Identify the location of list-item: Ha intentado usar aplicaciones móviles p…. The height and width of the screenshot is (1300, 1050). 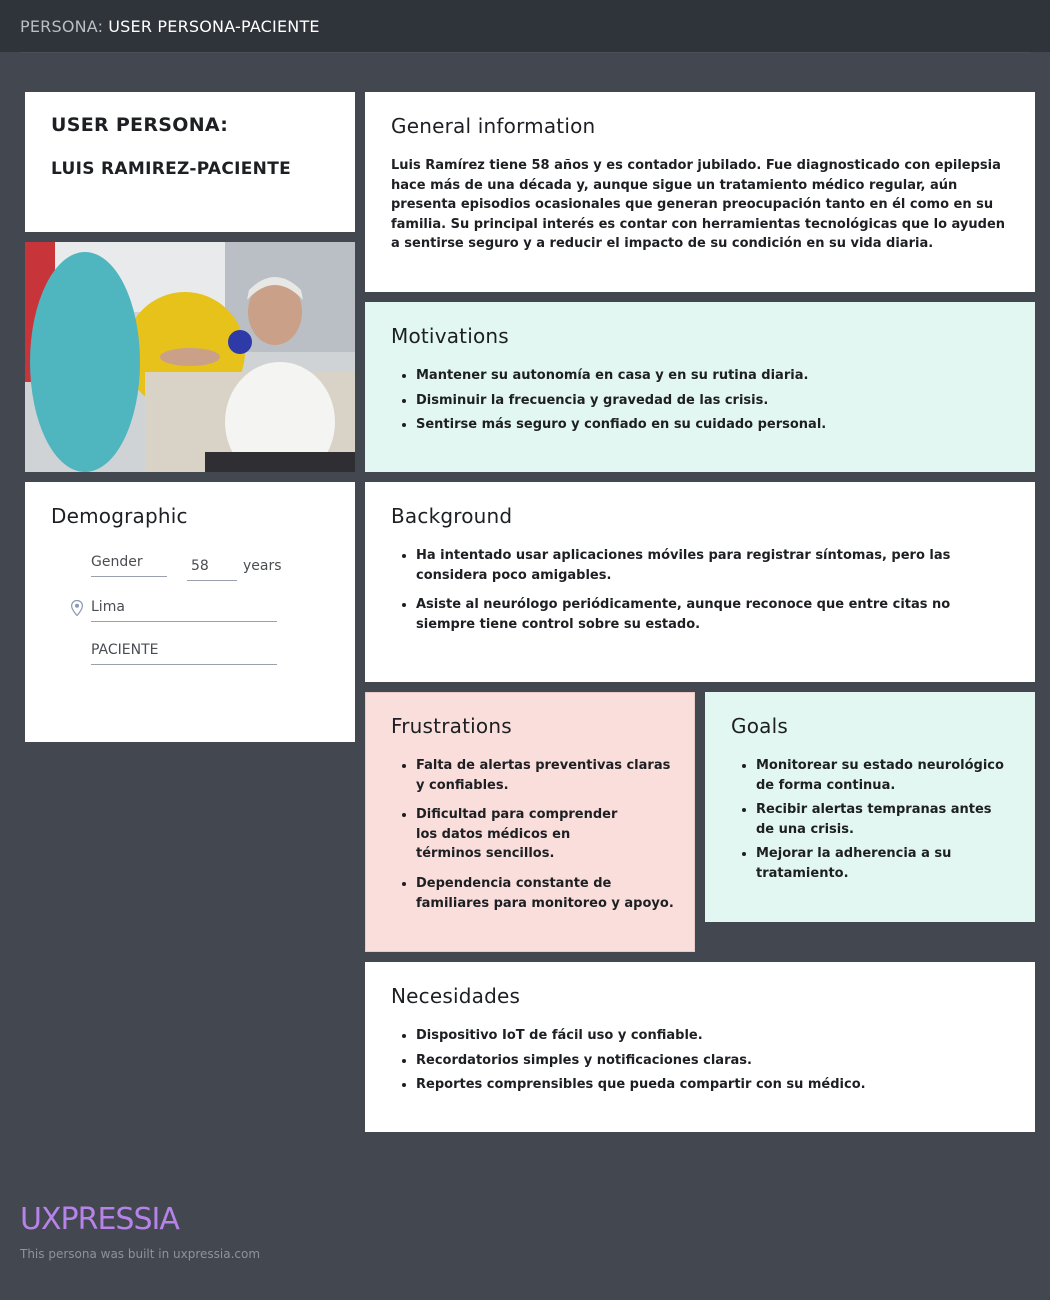
(705, 565).